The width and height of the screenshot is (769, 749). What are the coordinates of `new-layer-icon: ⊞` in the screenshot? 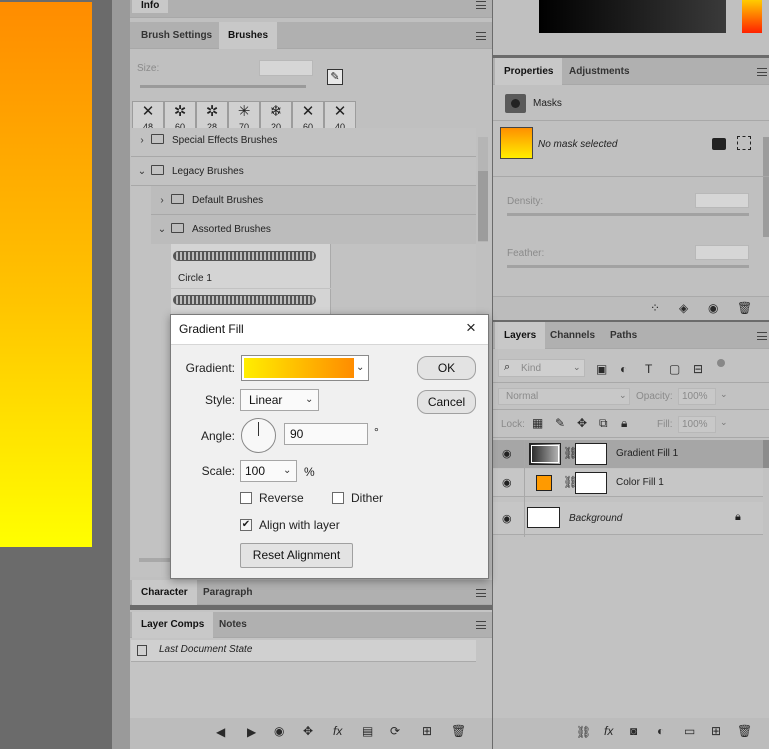 It's located at (716, 731).